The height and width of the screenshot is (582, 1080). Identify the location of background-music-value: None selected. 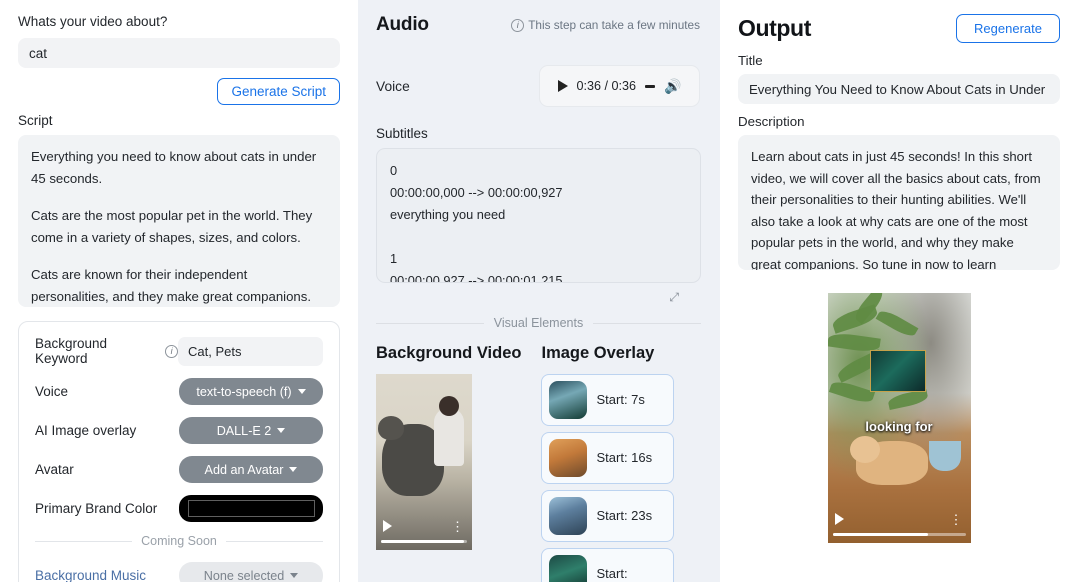
(244, 575).